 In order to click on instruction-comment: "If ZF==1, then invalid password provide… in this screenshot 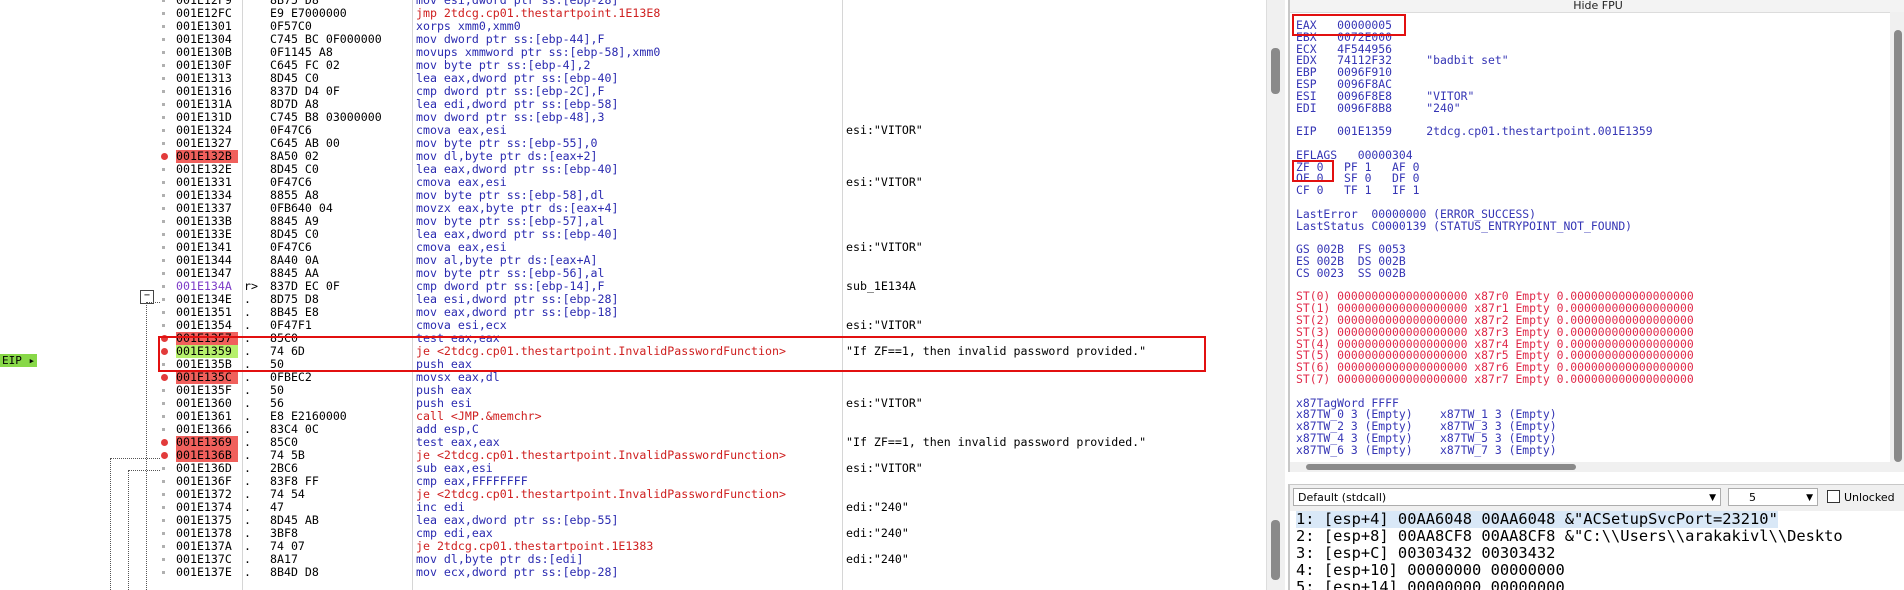, I will do `click(996, 442)`.